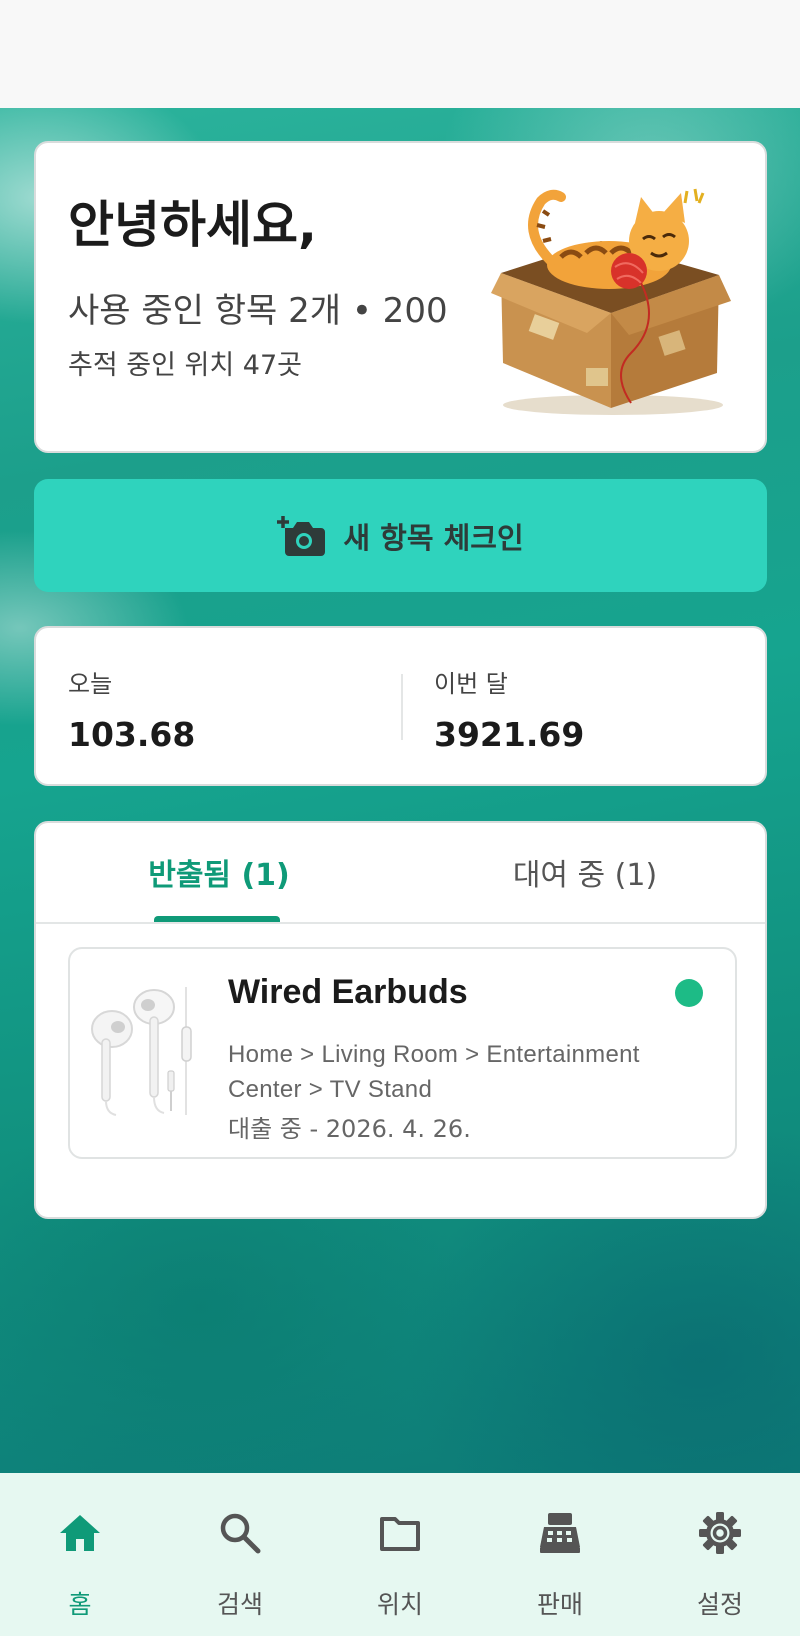  Describe the element at coordinates (433, 537) in the screenshot. I see `checkin-button-label: 새 항목 체크인` at that location.